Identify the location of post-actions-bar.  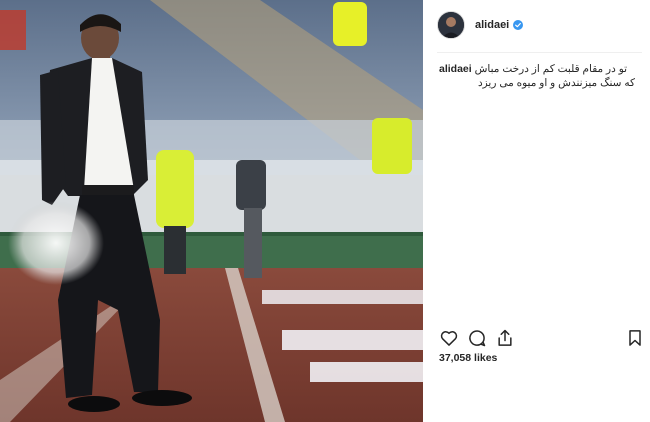
(542, 338).